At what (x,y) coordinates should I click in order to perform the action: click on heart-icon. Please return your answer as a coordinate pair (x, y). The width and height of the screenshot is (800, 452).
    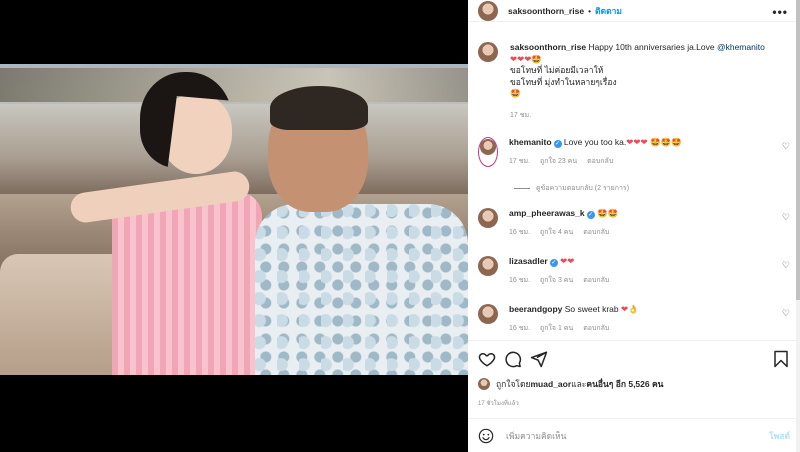
    Looking at the image, I should click on (487, 359).